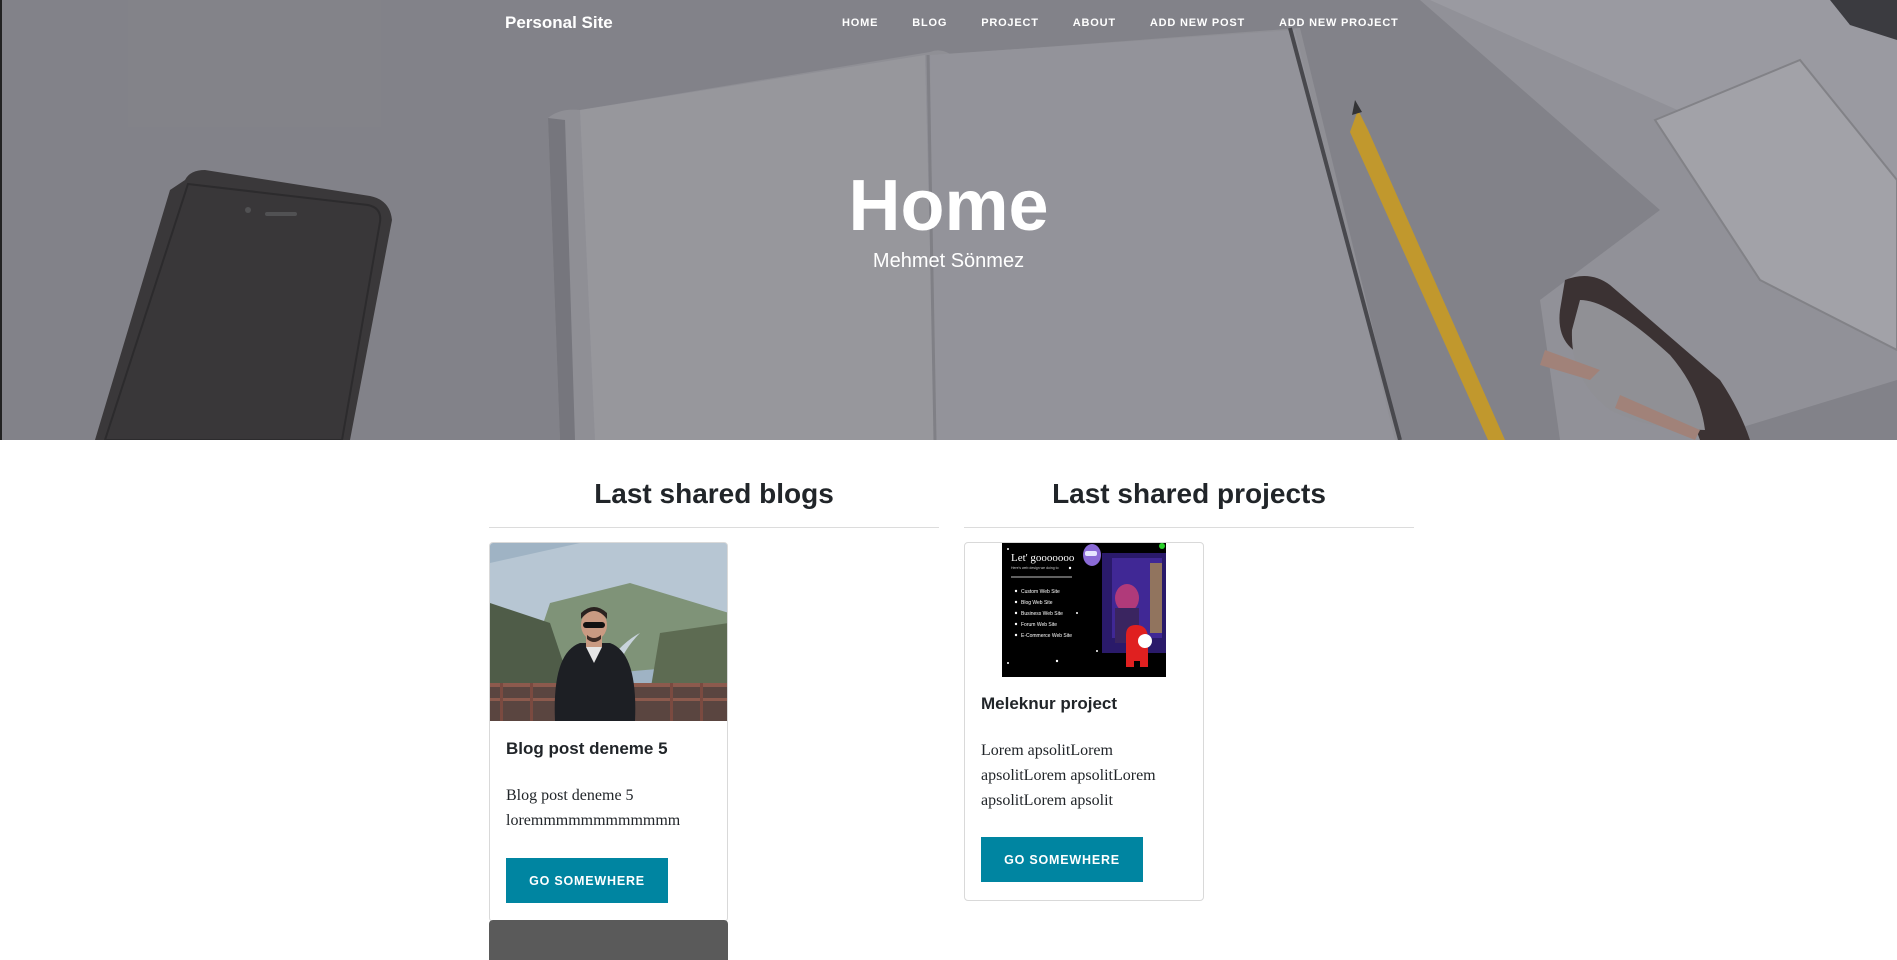 The height and width of the screenshot is (960, 1897). I want to click on nav-link-blog: BLOG, so click(929, 23).